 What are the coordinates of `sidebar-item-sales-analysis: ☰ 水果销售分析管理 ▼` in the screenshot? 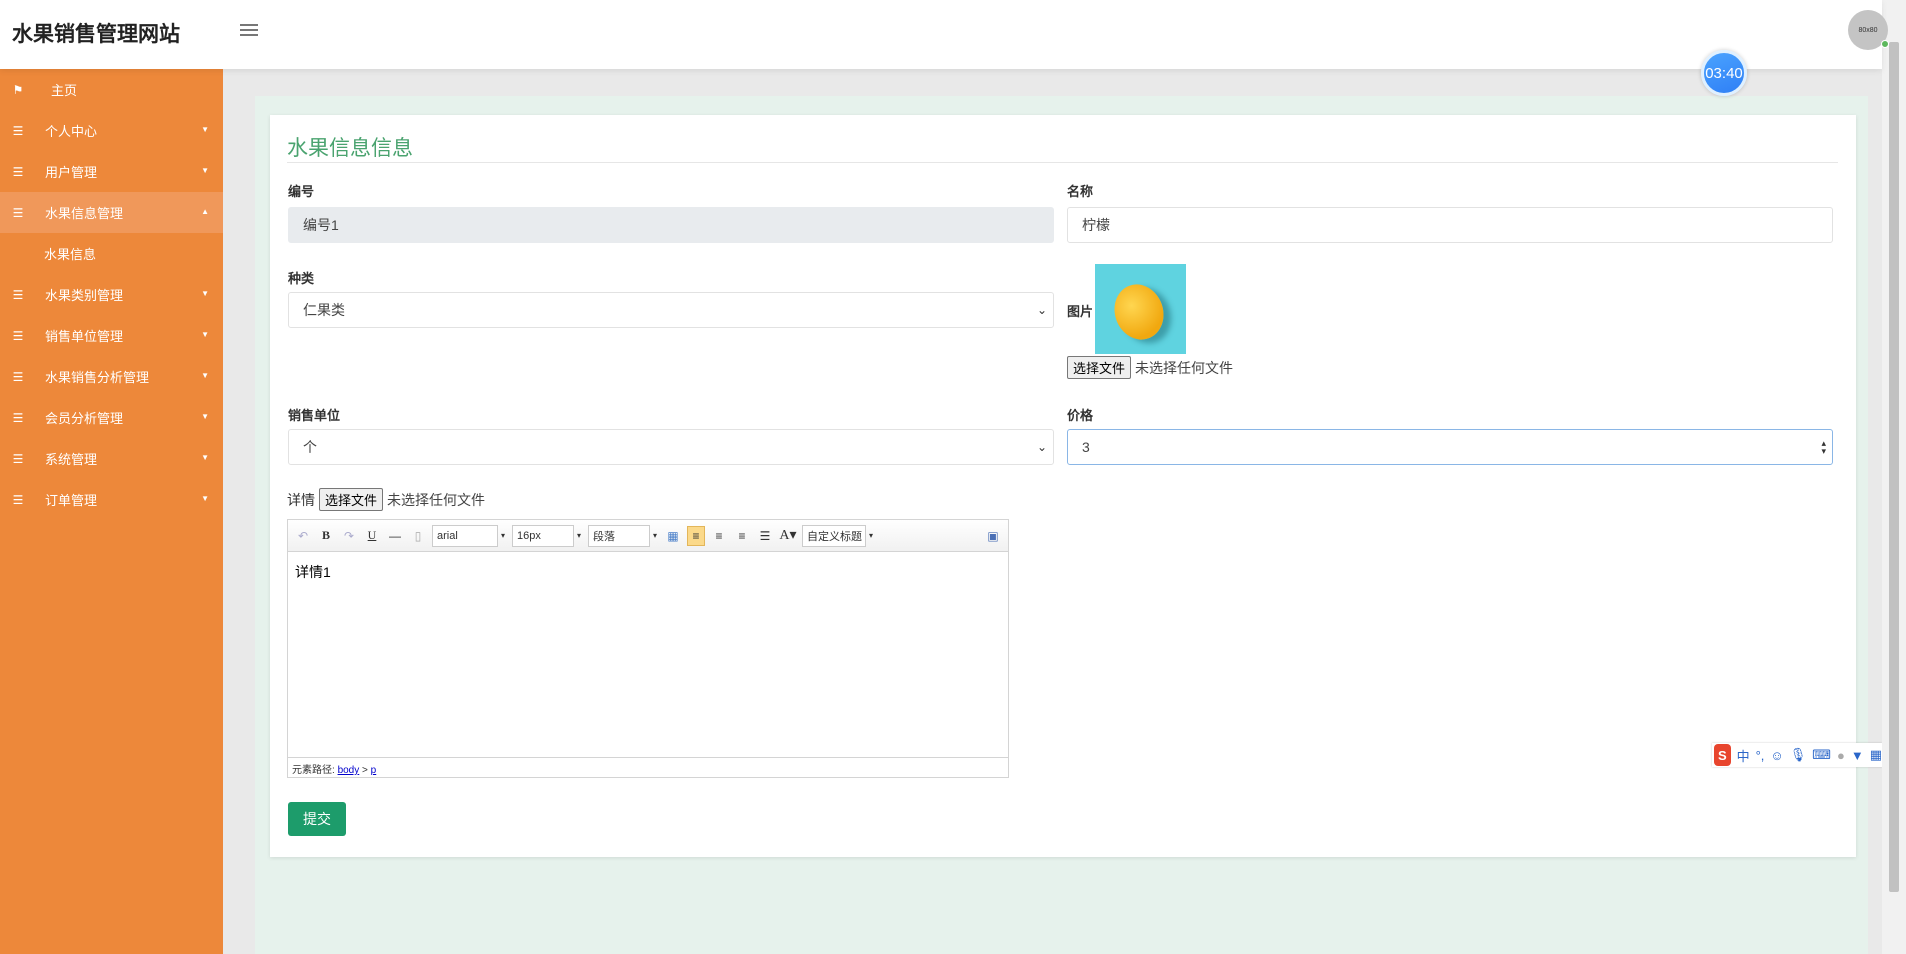 It's located at (111, 376).